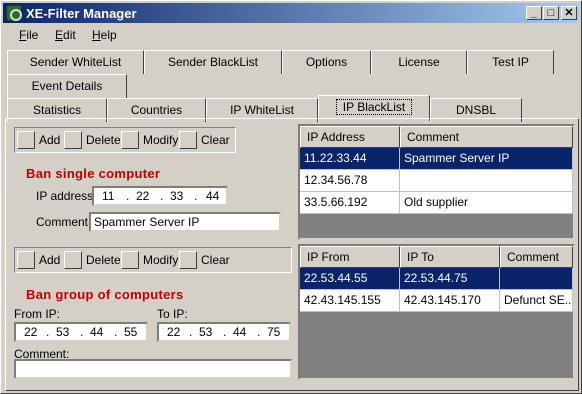 This screenshot has width=582, height=394. Describe the element at coordinates (28, 35) in the screenshot. I see `menu-file: File` at that location.